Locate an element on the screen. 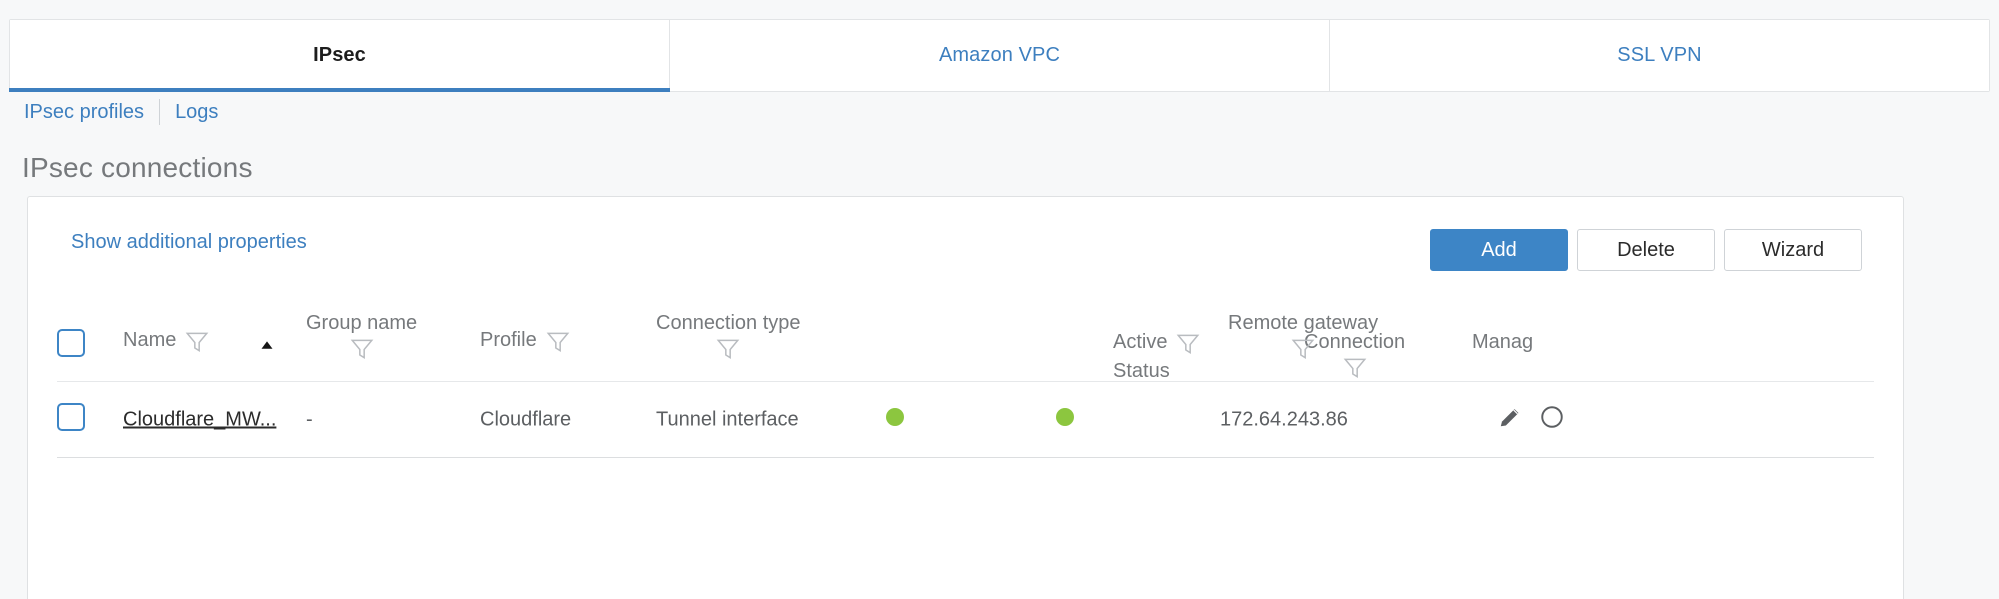 The image size is (1999, 599). cell-profile: Cloudflare is located at coordinates (526, 419).